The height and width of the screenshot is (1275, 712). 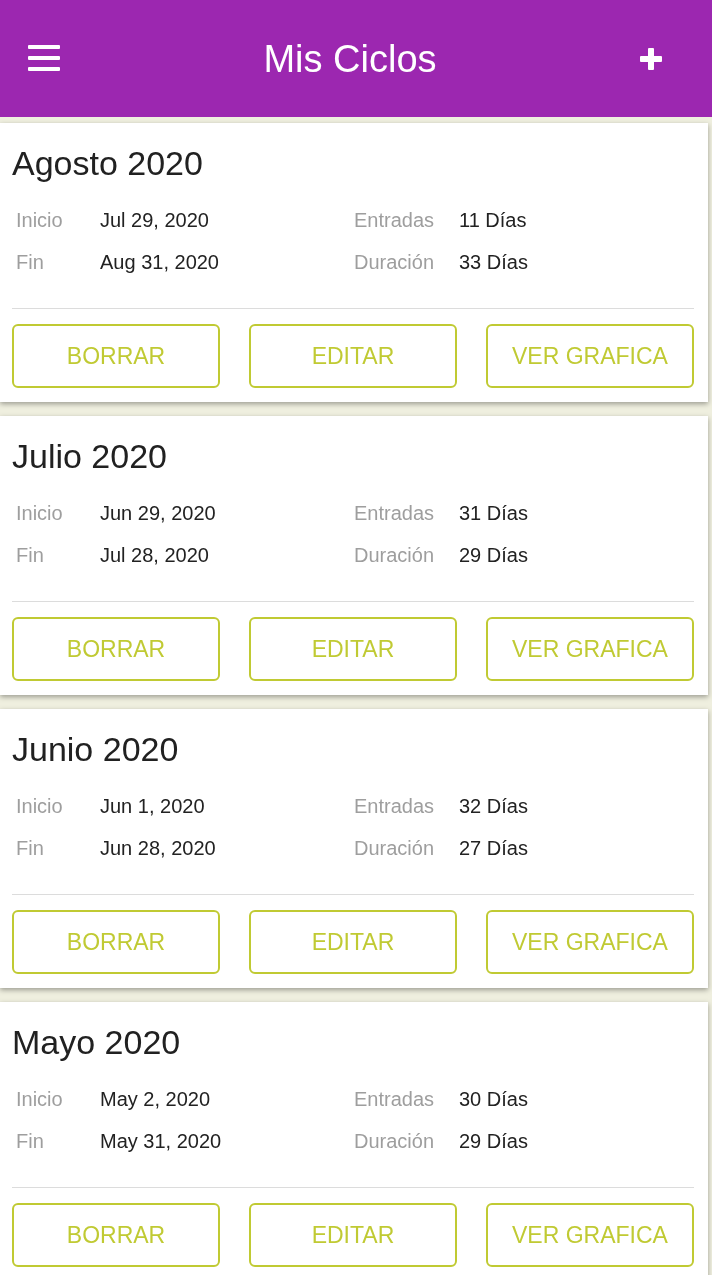 I want to click on field-value: 11 Días, so click(x=493, y=220).